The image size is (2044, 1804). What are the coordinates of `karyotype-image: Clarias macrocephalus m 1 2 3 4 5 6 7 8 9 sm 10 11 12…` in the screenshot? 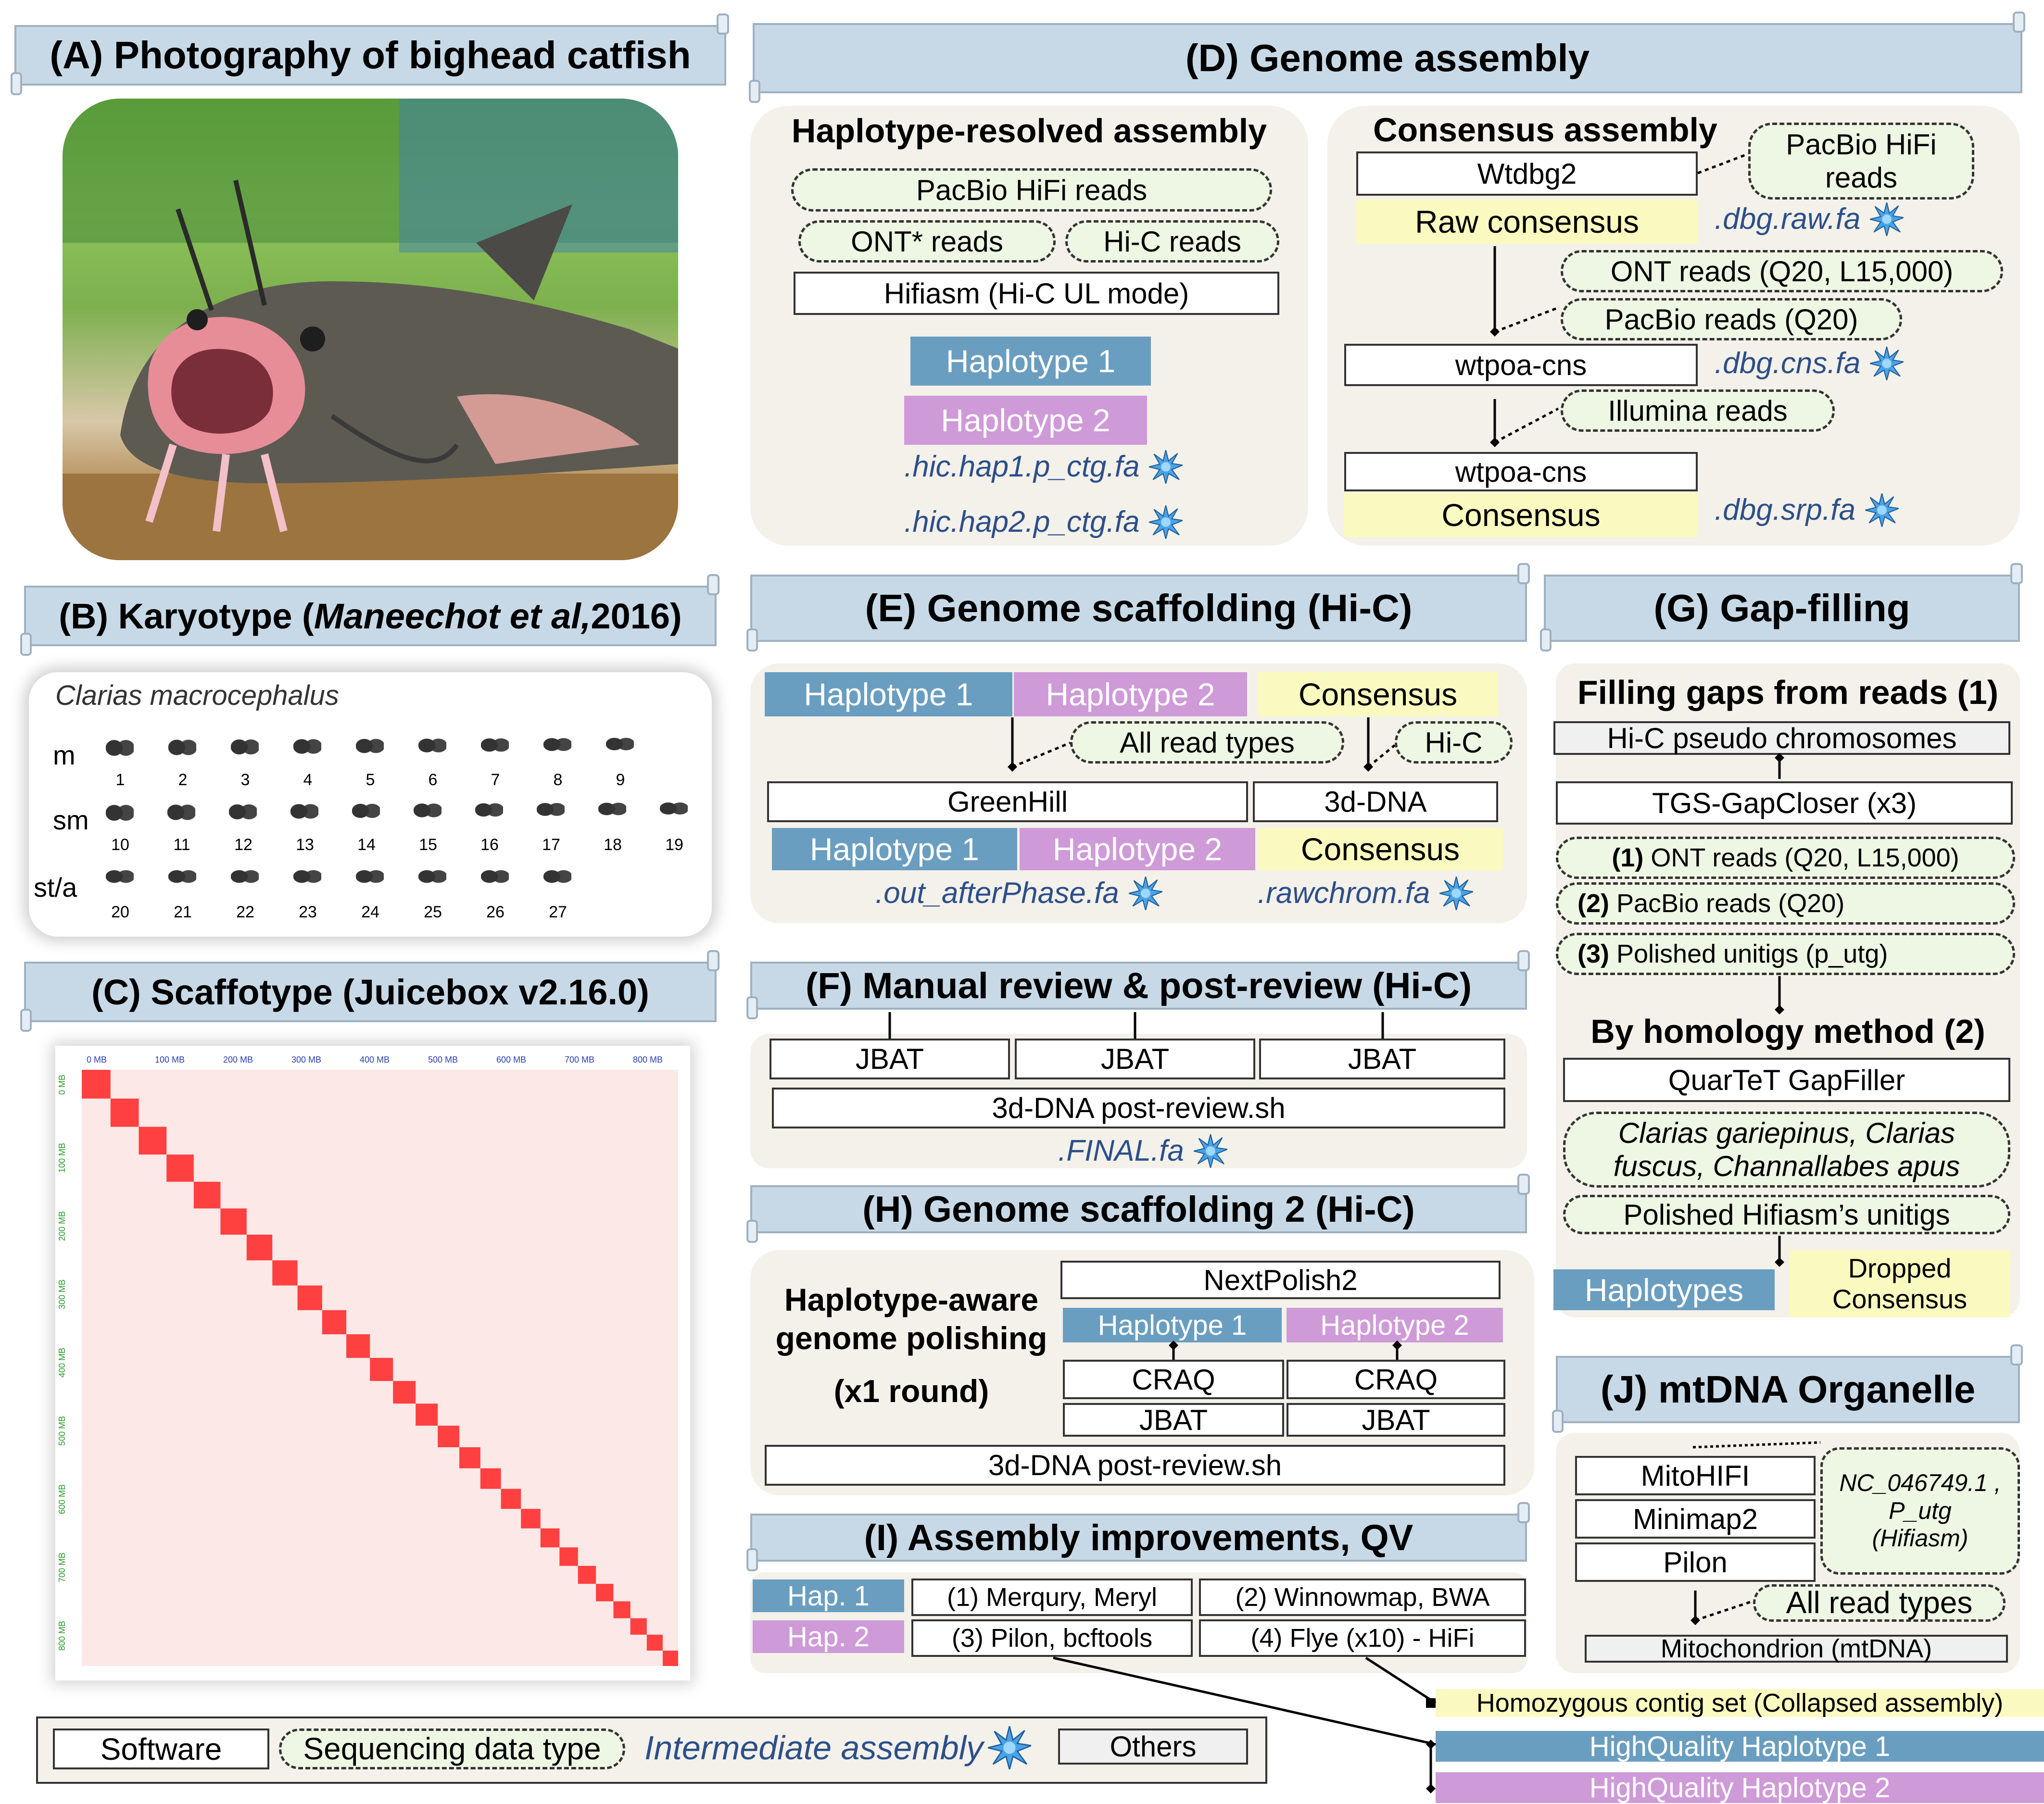 It's located at (371, 804).